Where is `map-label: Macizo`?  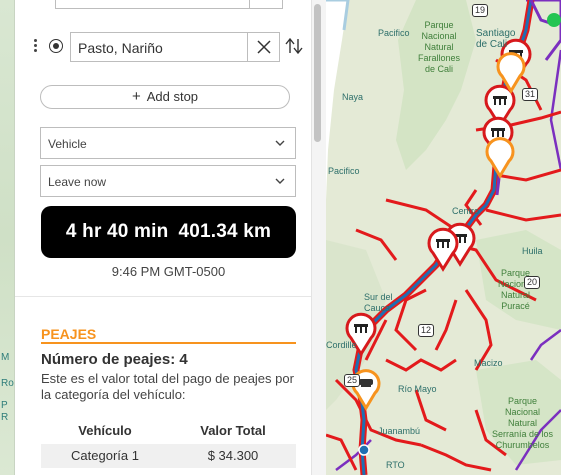 map-label: Macizo is located at coordinates (488, 363).